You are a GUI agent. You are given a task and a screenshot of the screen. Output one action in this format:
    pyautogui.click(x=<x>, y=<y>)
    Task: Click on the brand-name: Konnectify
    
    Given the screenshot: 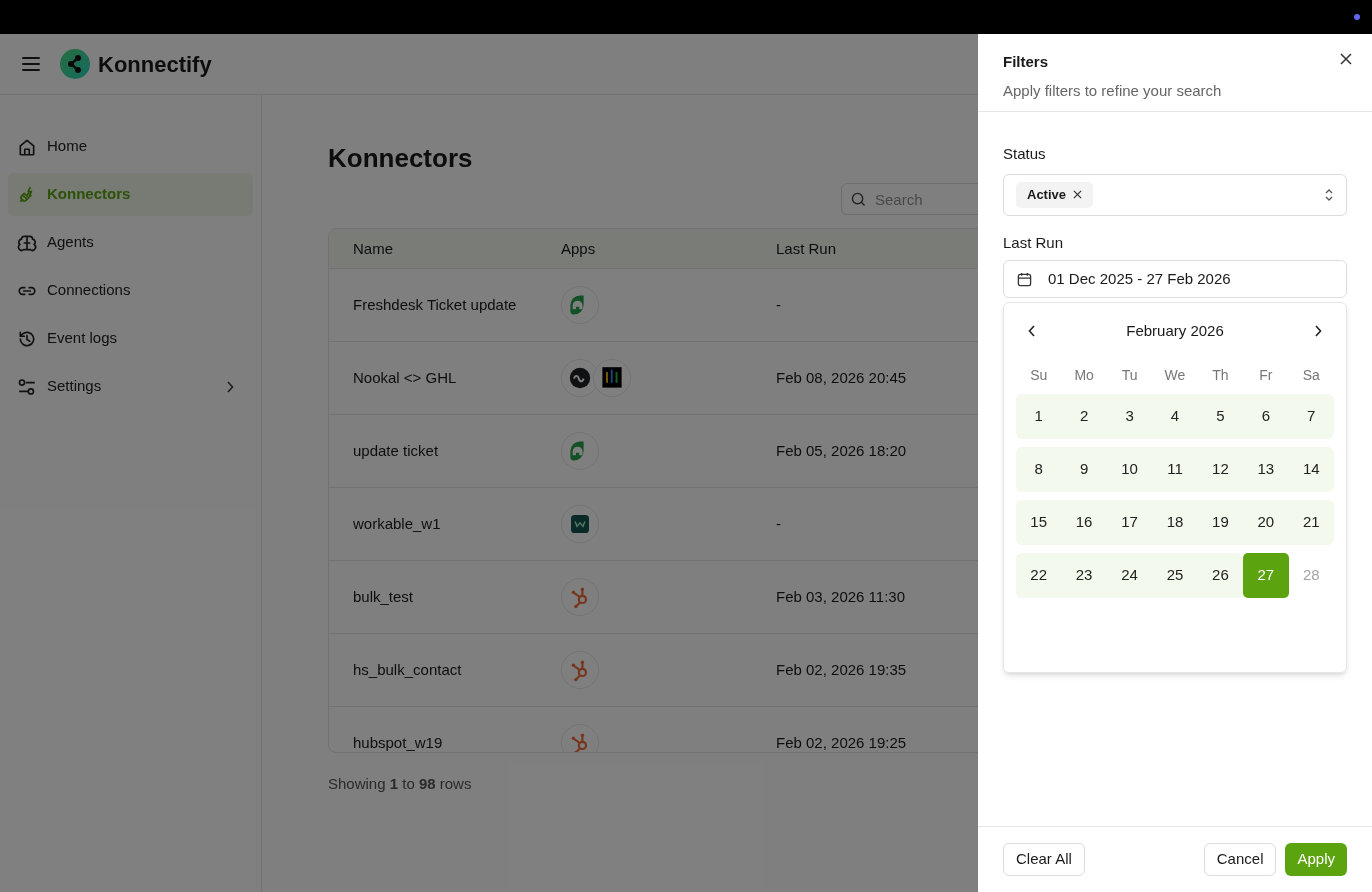 What is the action you would take?
    pyautogui.click(x=155, y=64)
    